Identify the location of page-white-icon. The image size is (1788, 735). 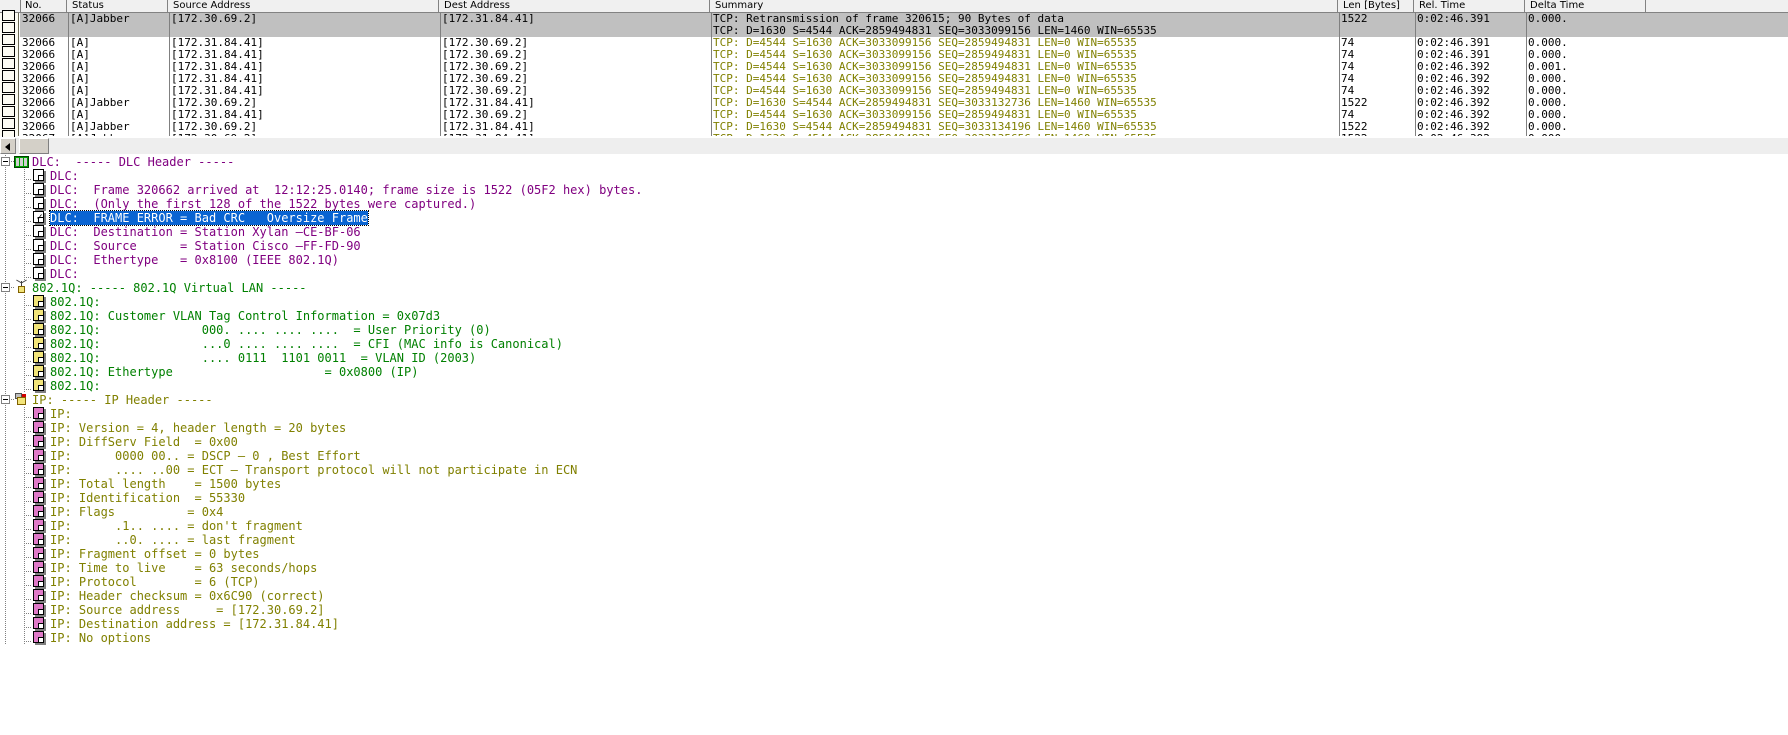
(40, 190).